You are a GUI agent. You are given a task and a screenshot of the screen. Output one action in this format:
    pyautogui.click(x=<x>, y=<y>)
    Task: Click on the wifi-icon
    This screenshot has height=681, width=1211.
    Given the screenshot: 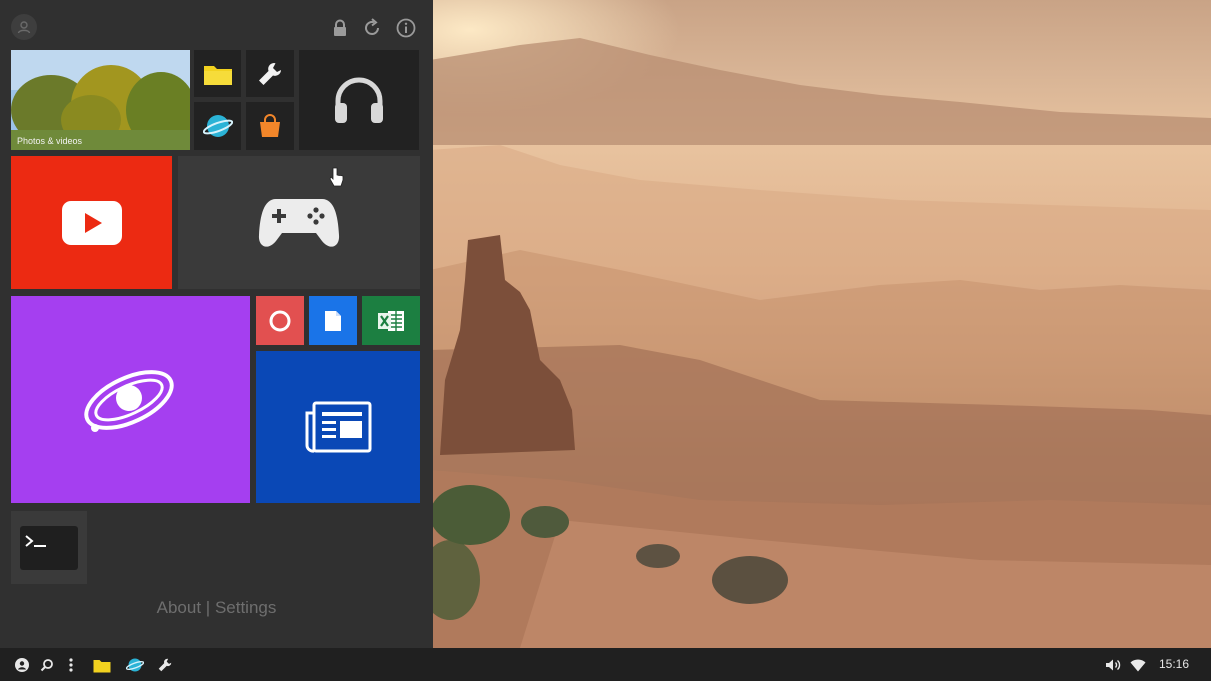 What is the action you would take?
    pyautogui.click(x=1138, y=665)
    